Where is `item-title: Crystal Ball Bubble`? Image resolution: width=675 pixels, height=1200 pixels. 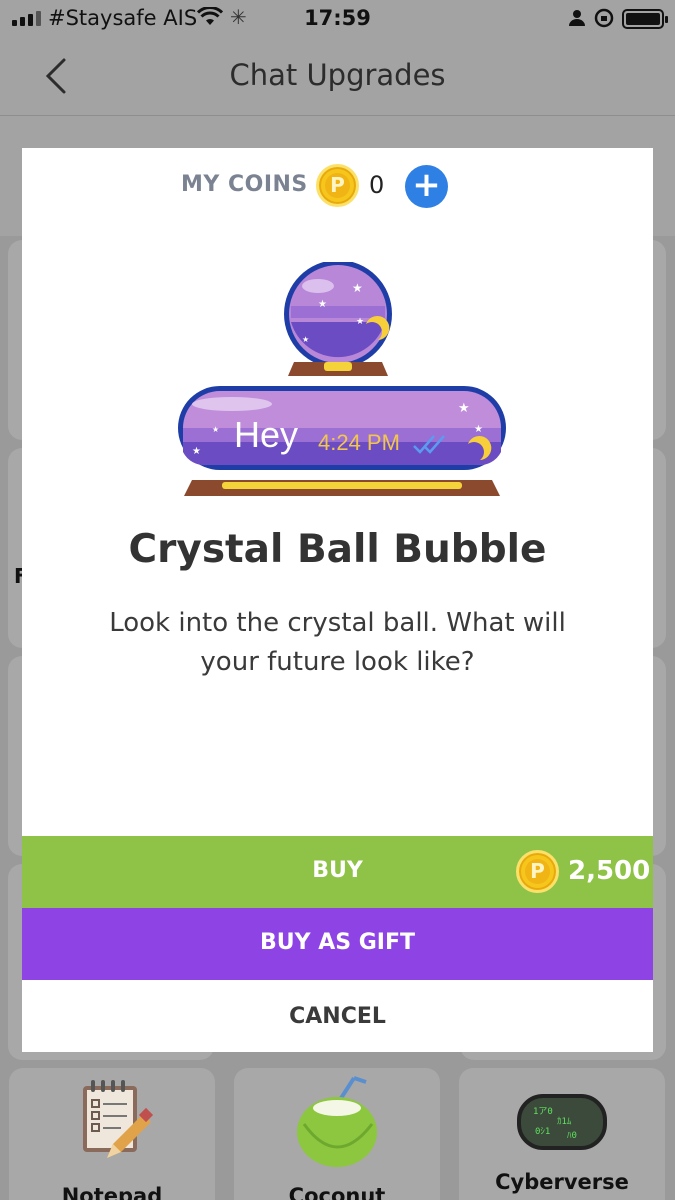
item-title: Crystal Ball Bubble is located at coordinates (337, 549).